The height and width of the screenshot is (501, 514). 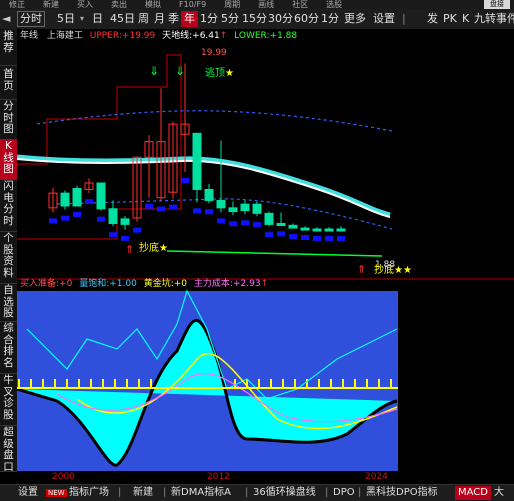 I want to click on buy-arrow-icon: ⇓, so click(x=154, y=71).